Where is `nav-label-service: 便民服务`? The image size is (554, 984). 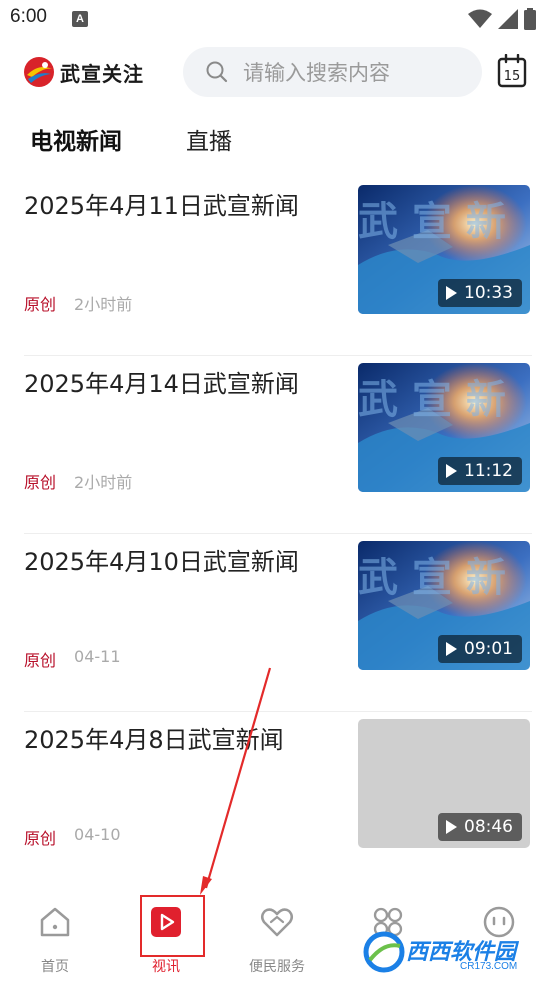
nav-label-service: 便民服务 is located at coordinates (277, 967).